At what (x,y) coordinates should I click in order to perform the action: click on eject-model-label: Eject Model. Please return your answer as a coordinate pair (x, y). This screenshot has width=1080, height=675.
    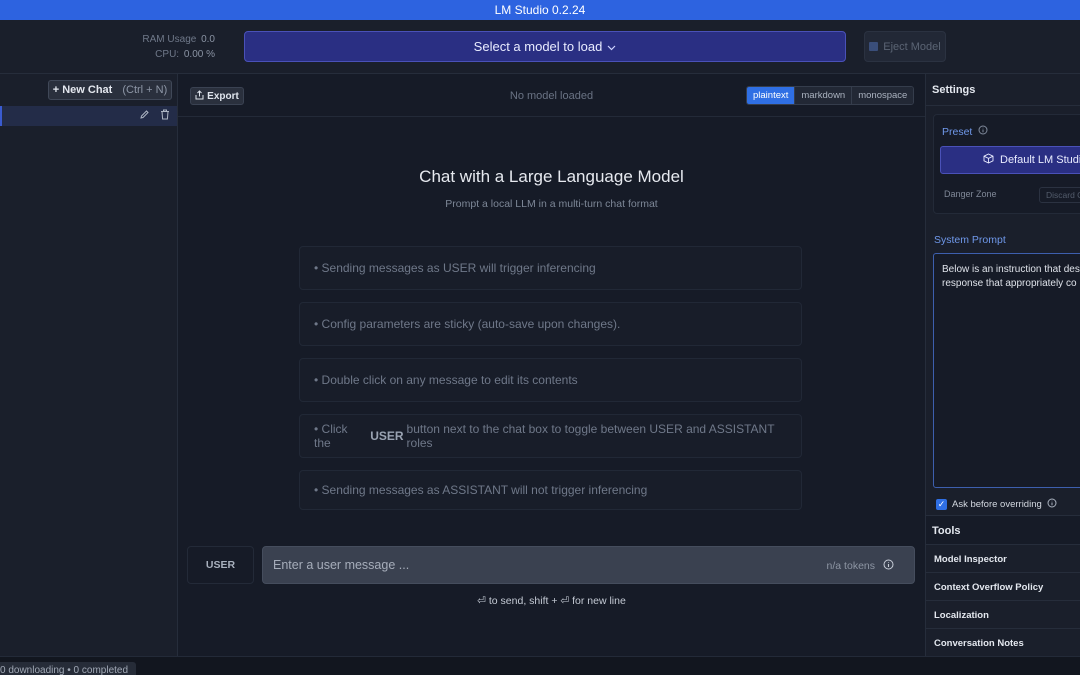
    Looking at the image, I should click on (912, 46).